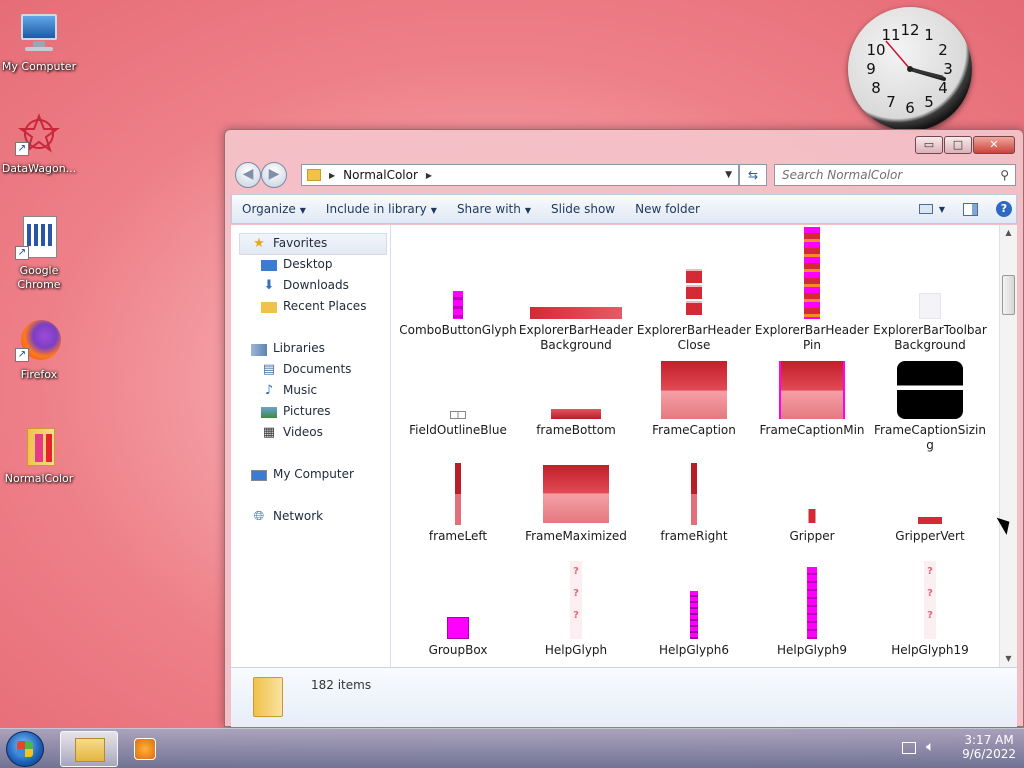  Describe the element at coordinates (288, 348) in the screenshot. I see `nav-libraries: Libraries` at that location.